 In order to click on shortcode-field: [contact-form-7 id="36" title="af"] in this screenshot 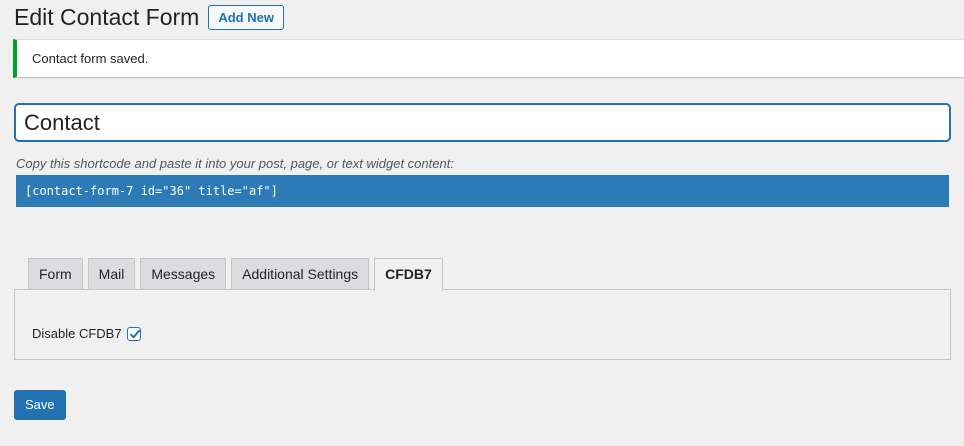, I will do `click(482, 191)`.